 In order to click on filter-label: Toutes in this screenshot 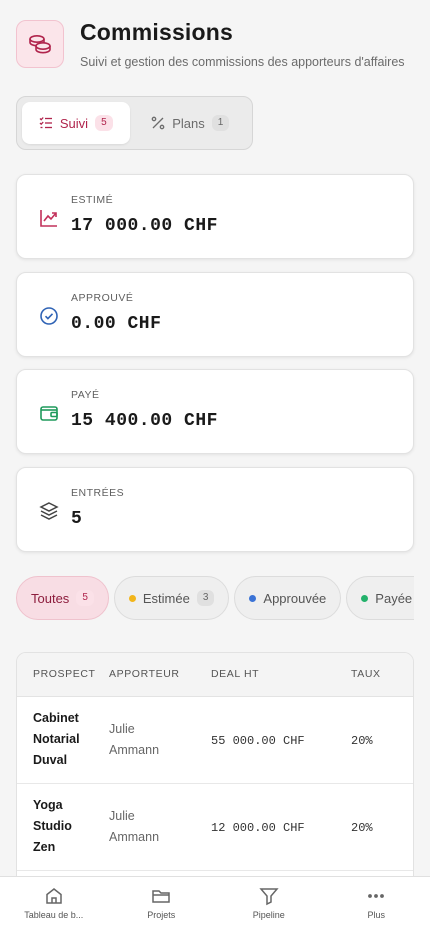, I will do `click(50, 598)`.